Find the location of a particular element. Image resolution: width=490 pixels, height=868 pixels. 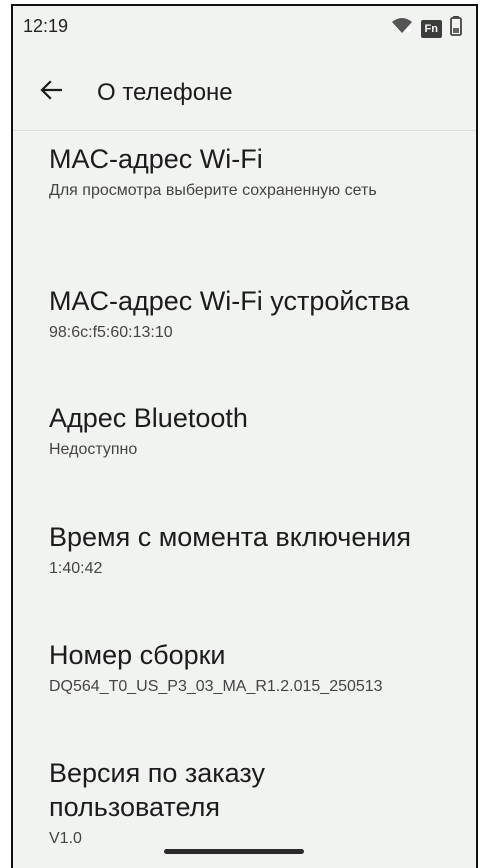

item-subtitle: 98:6c:f5:60:13:10 is located at coordinates (111, 332).